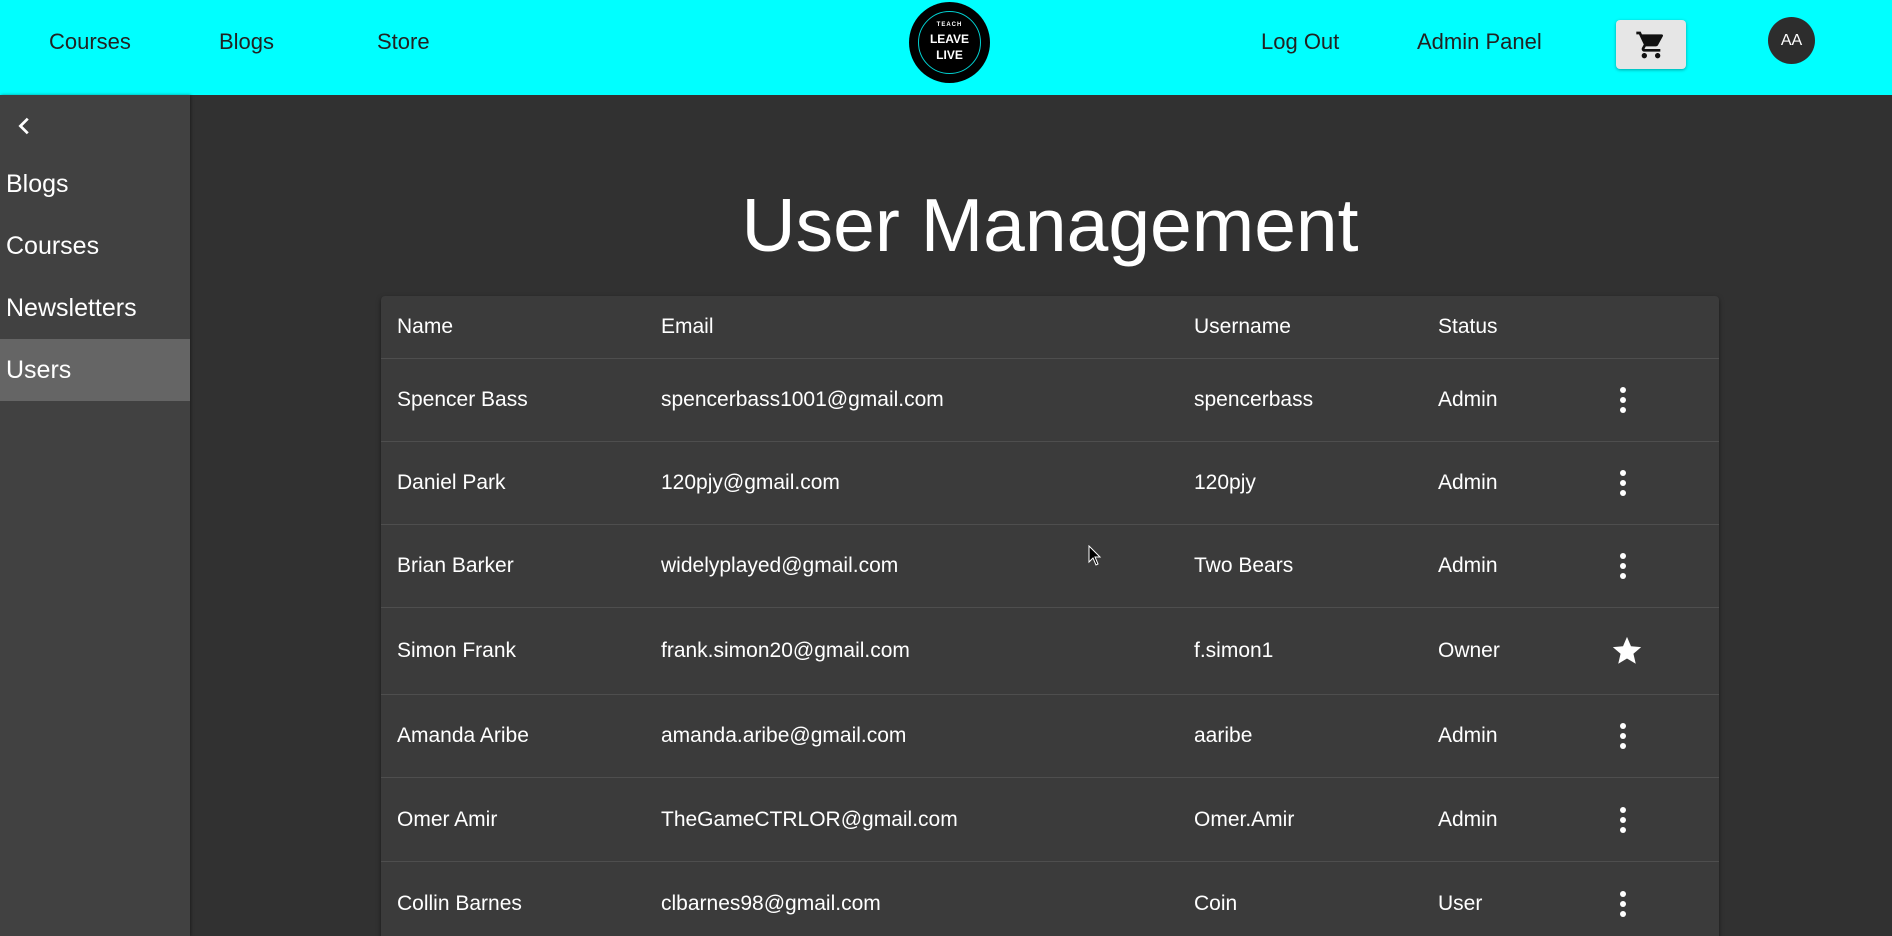 This screenshot has height=936, width=1892. I want to click on star-icon, so click(1627, 650).